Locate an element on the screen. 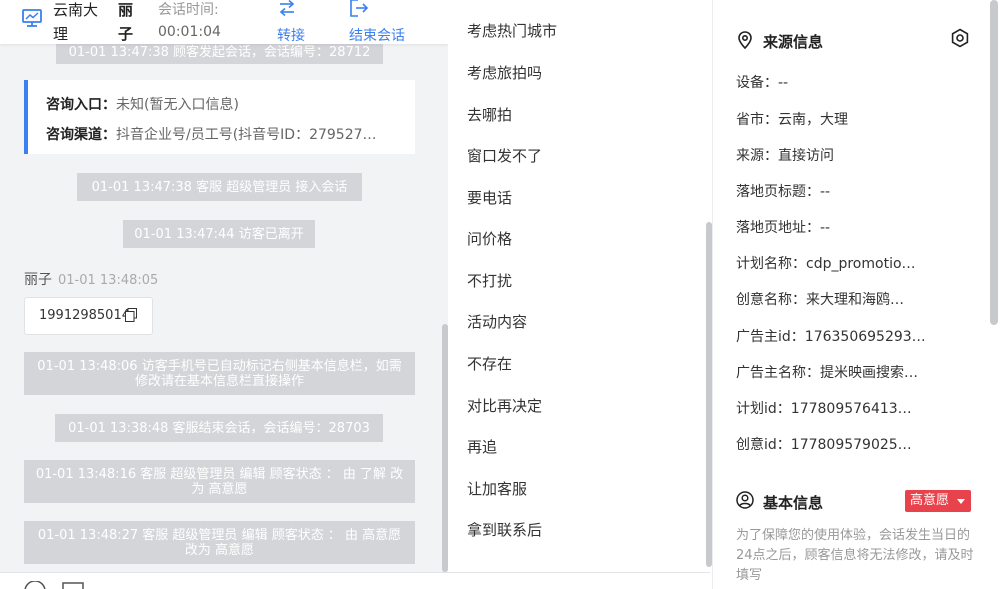 This screenshot has height=589, width=1000. system-message-visitor-left: 01-01 13:47:44 访客已离开 is located at coordinates (219, 234).